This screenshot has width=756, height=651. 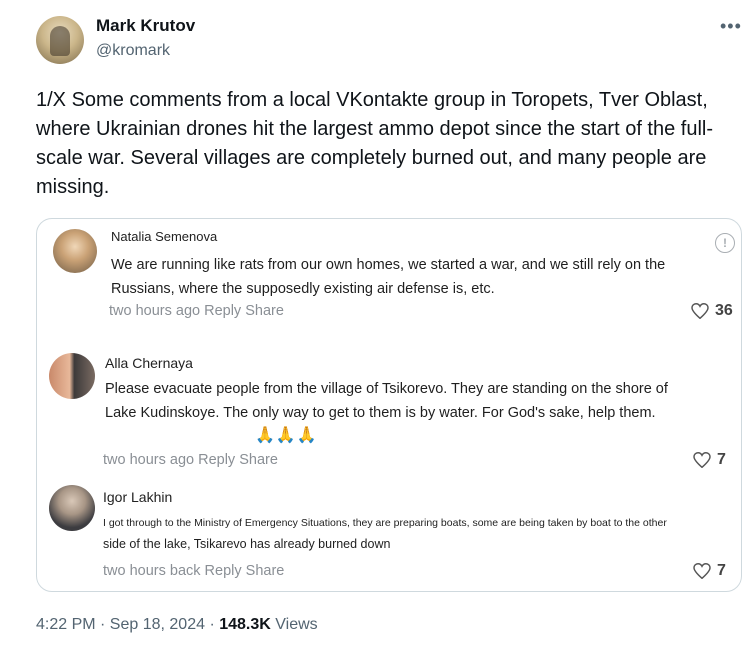 I want to click on views-count: 148.3K, so click(x=245, y=624).